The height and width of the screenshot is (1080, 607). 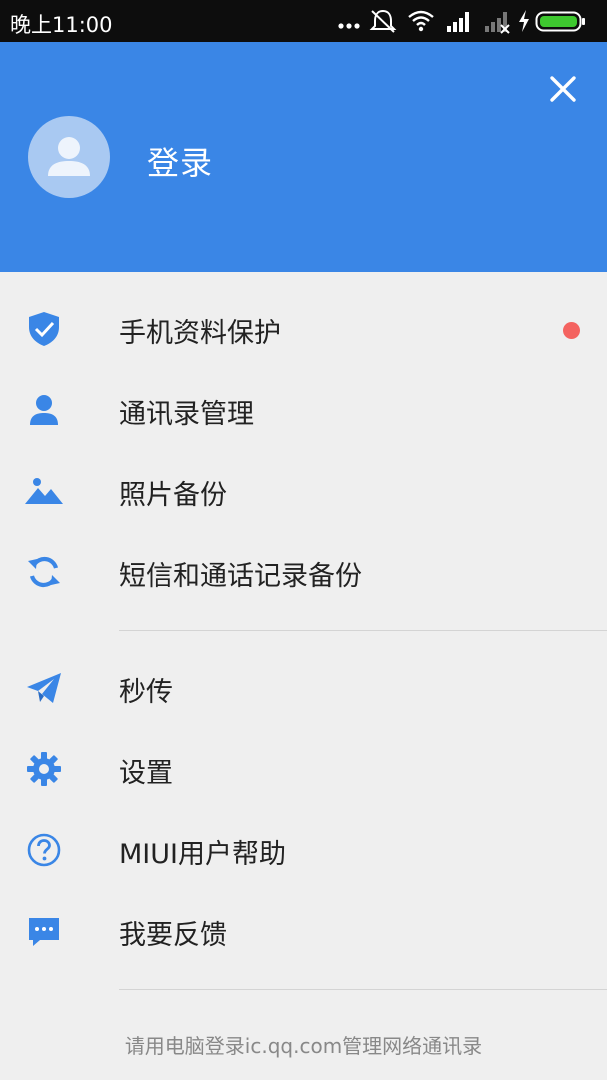 I want to click on close-button, so click(x=563, y=89).